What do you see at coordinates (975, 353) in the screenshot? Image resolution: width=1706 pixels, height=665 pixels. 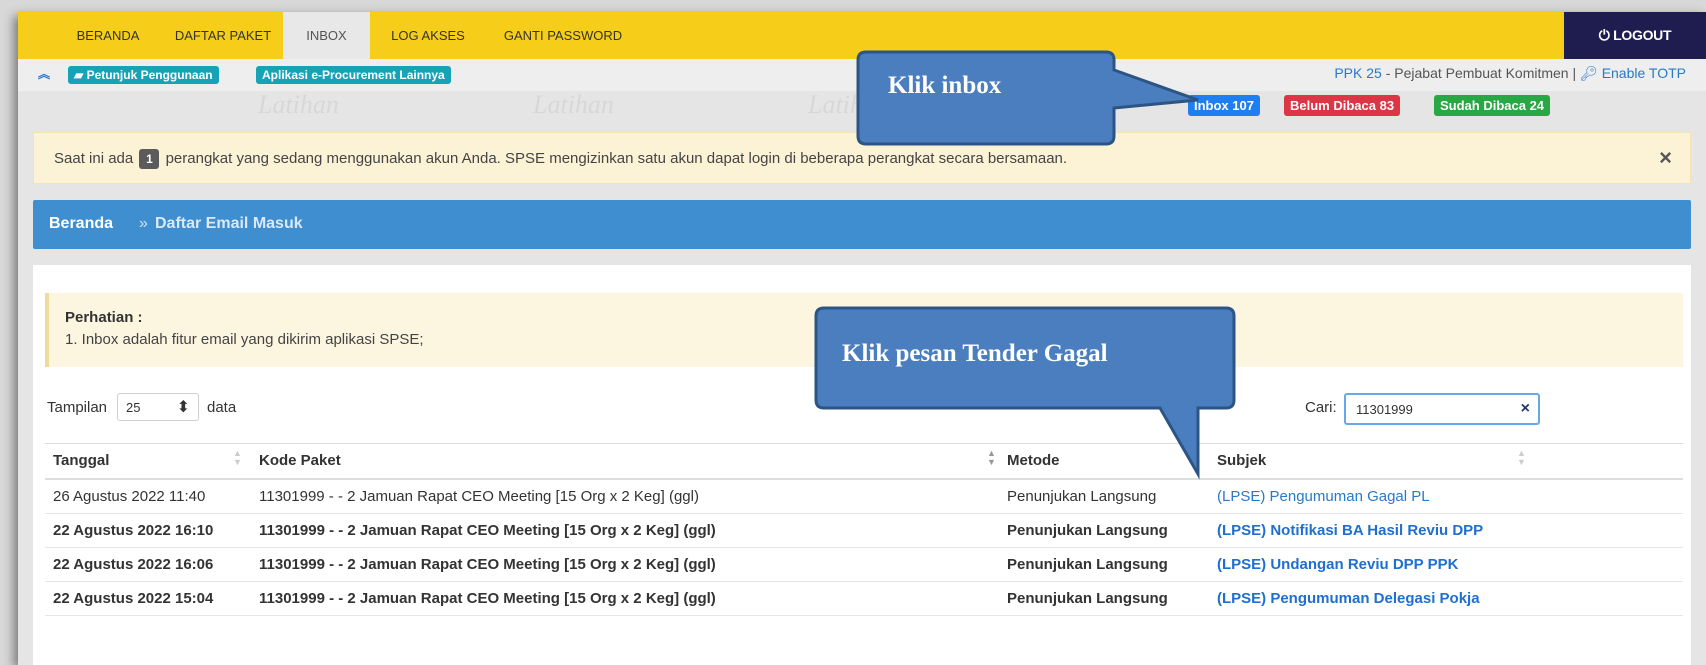 I see `message-callout-text: Klik pesan Tender Gagal` at bounding box center [975, 353].